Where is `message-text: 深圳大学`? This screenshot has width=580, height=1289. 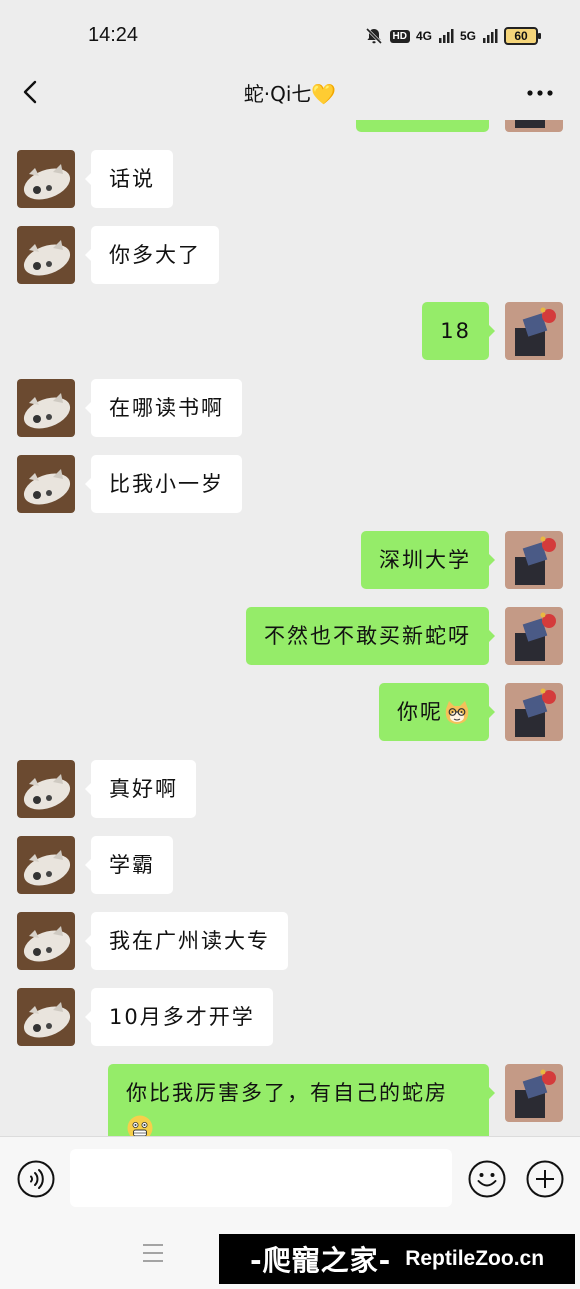 message-text: 深圳大学 is located at coordinates (425, 560).